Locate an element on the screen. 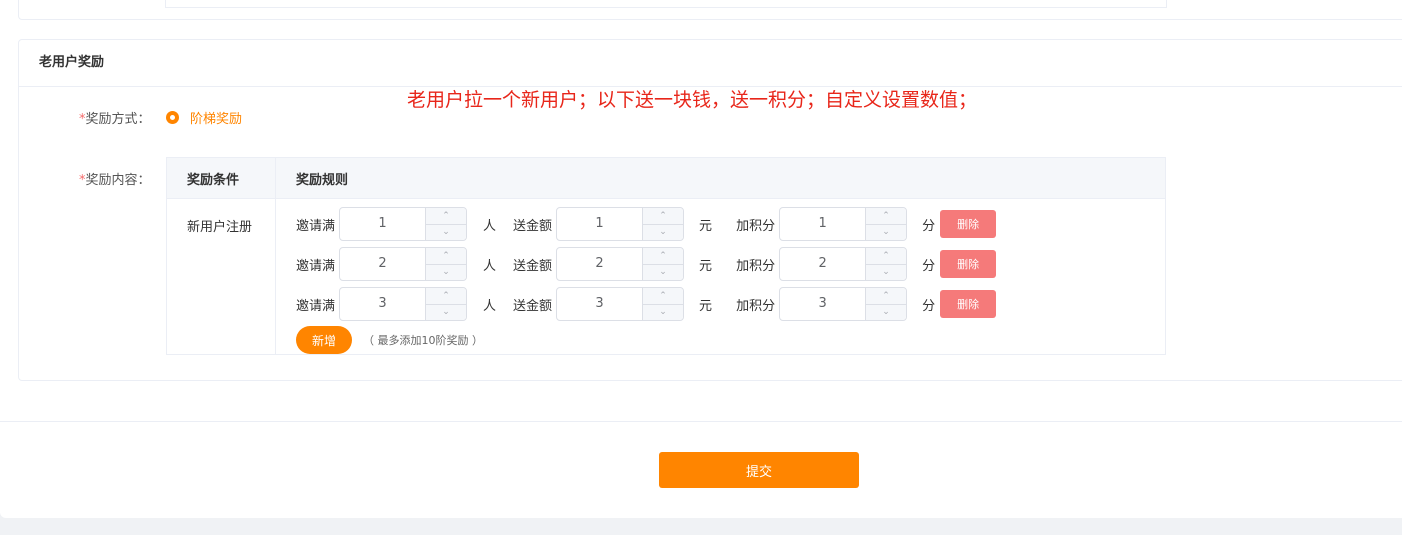 Image resolution: width=1402 pixels, height=535 pixels. add-tier-button: 新增 is located at coordinates (324, 340).